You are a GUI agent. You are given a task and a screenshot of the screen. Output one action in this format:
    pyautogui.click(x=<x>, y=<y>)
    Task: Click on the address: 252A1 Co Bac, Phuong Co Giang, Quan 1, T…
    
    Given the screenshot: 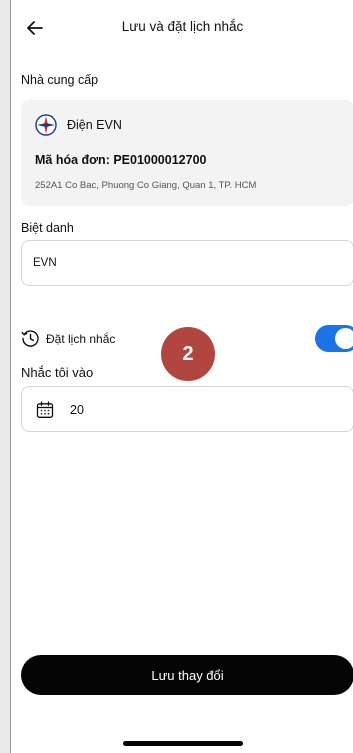 What is the action you would take?
    pyautogui.click(x=146, y=185)
    